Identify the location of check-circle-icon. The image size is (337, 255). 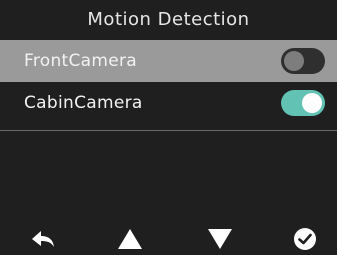
(305, 239).